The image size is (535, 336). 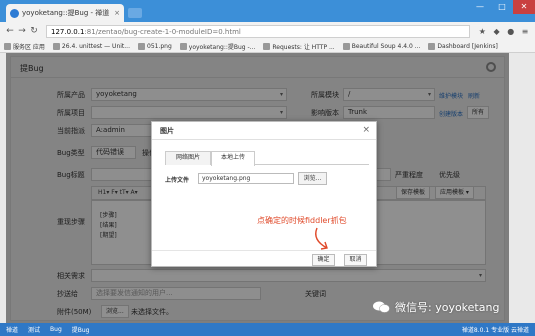 I want to click on breadcrumb-item: 测试, so click(x=34, y=329).